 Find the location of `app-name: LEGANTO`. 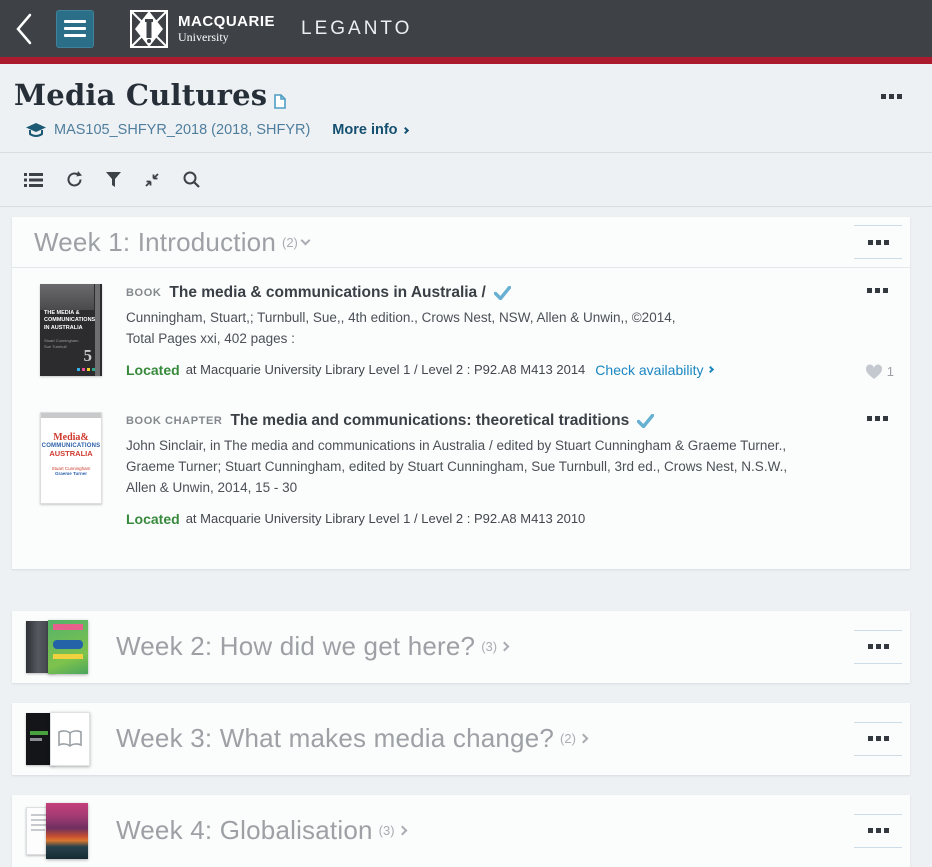

app-name: LEGANTO is located at coordinates (357, 28).